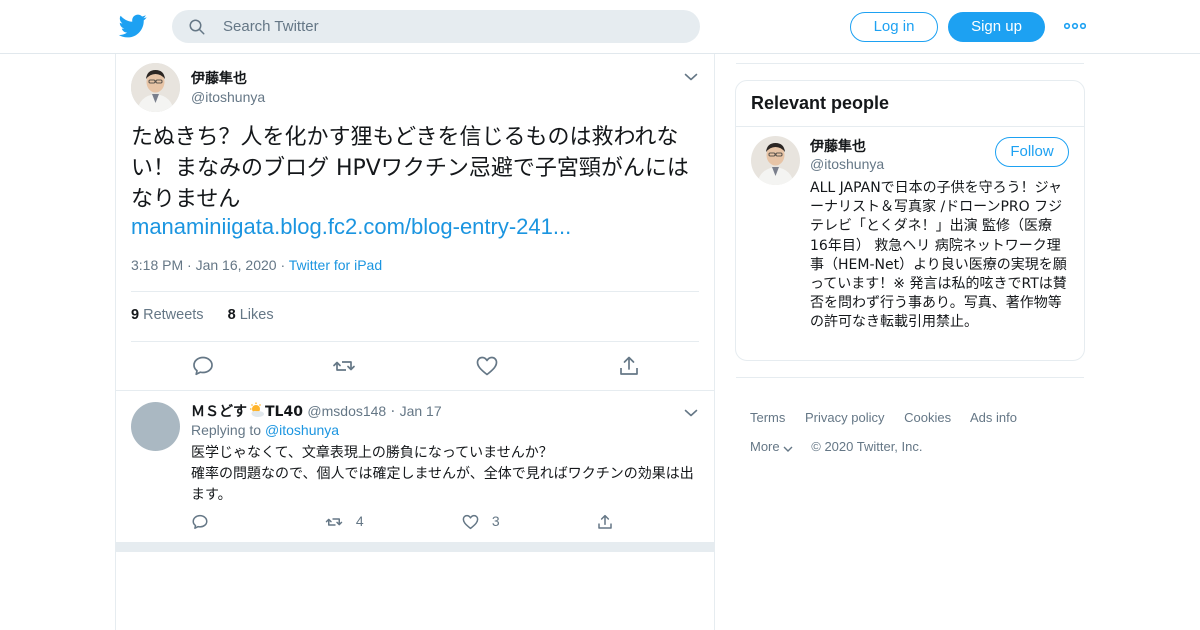  What do you see at coordinates (996, 27) in the screenshot?
I see `signup-button: Sign up` at bounding box center [996, 27].